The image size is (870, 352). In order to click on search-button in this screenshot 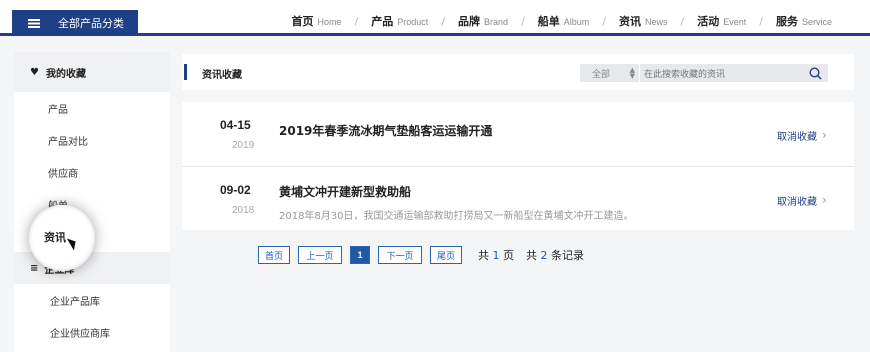, I will do `click(815, 73)`.